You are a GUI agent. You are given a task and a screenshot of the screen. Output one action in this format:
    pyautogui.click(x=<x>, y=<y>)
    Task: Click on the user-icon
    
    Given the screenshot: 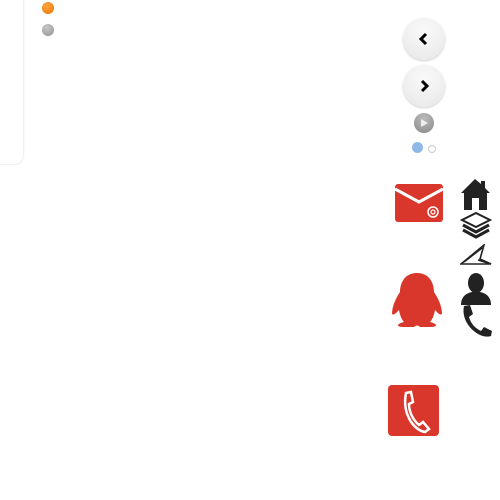 What is the action you would take?
    pyautogui.click(x=476, y=288)
    